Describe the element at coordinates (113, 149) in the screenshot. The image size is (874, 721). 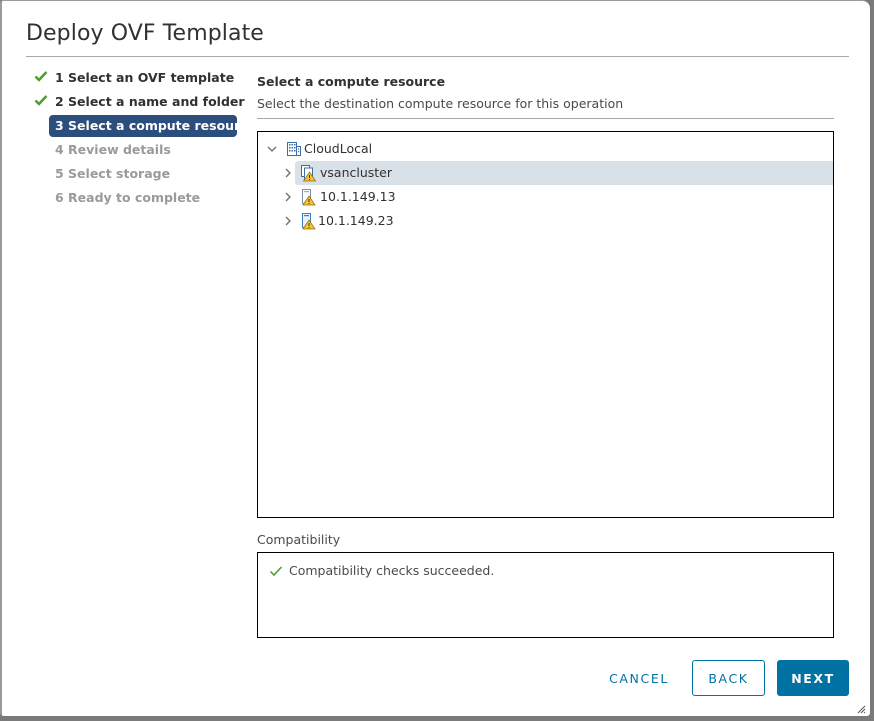
I see `step-label: 4 Review details` at that location.